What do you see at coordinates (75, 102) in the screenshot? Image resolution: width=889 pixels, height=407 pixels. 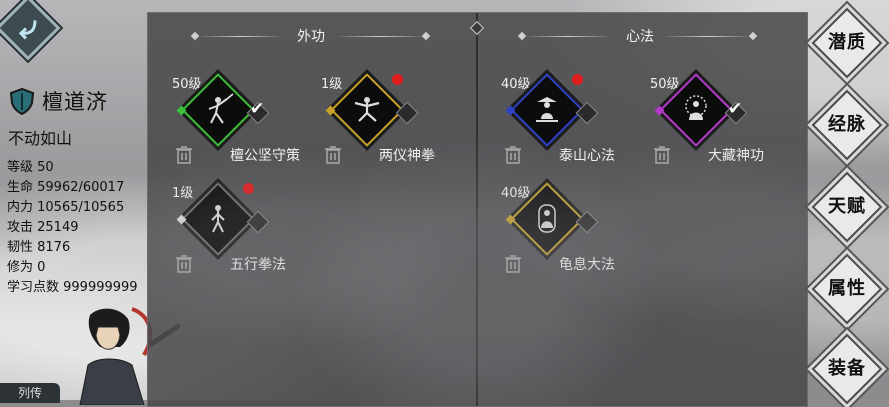 I see `character-name: 檀道济` at bounding box center [75, 102].